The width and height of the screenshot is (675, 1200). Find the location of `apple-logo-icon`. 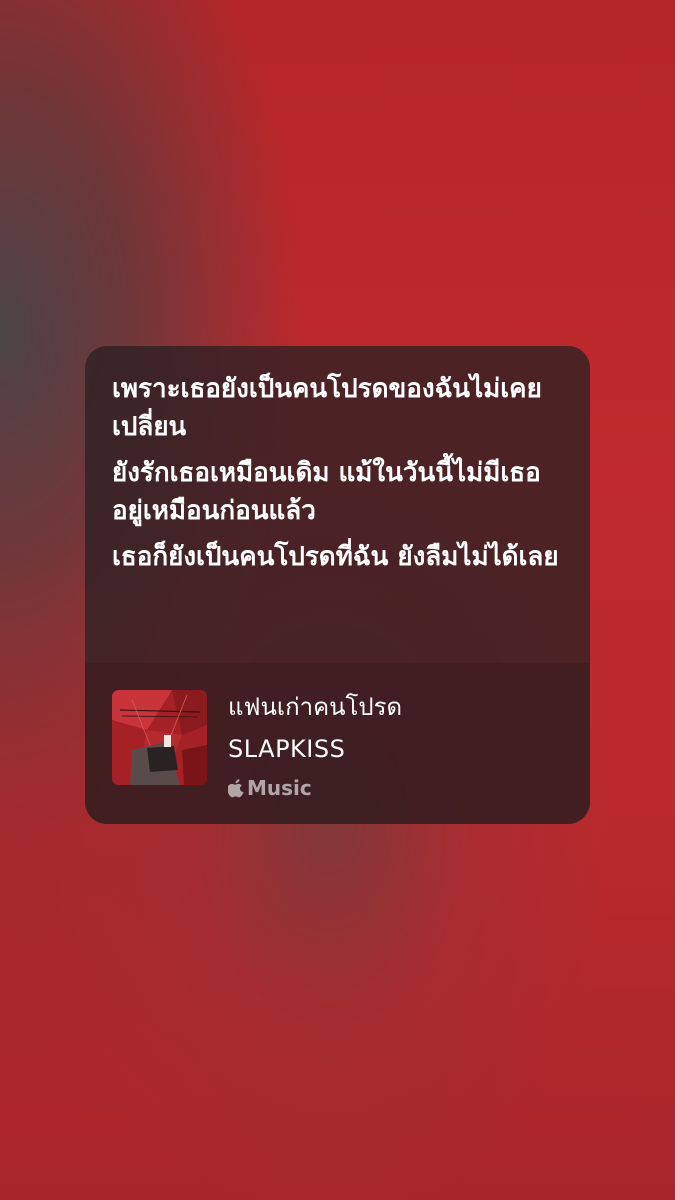

apple-logo-icon is located at coordinates (236, 788).